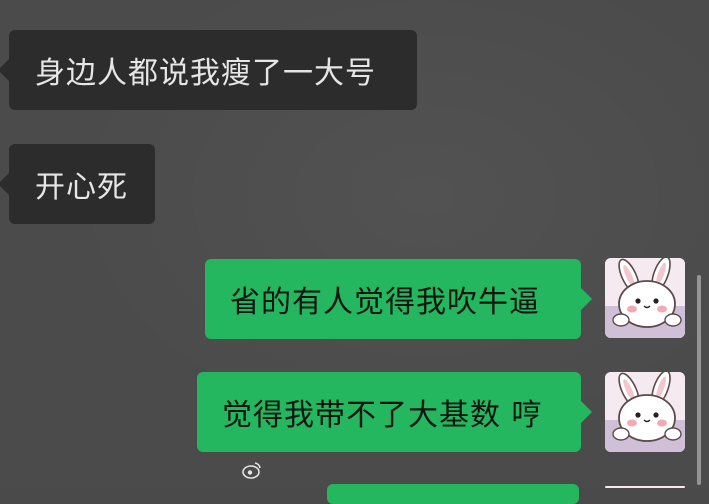 The height and width of the screenshot is (504, 709). I want to click on received-message-bubble: 身边人都说我瘦了一大号, so click(208, 70).